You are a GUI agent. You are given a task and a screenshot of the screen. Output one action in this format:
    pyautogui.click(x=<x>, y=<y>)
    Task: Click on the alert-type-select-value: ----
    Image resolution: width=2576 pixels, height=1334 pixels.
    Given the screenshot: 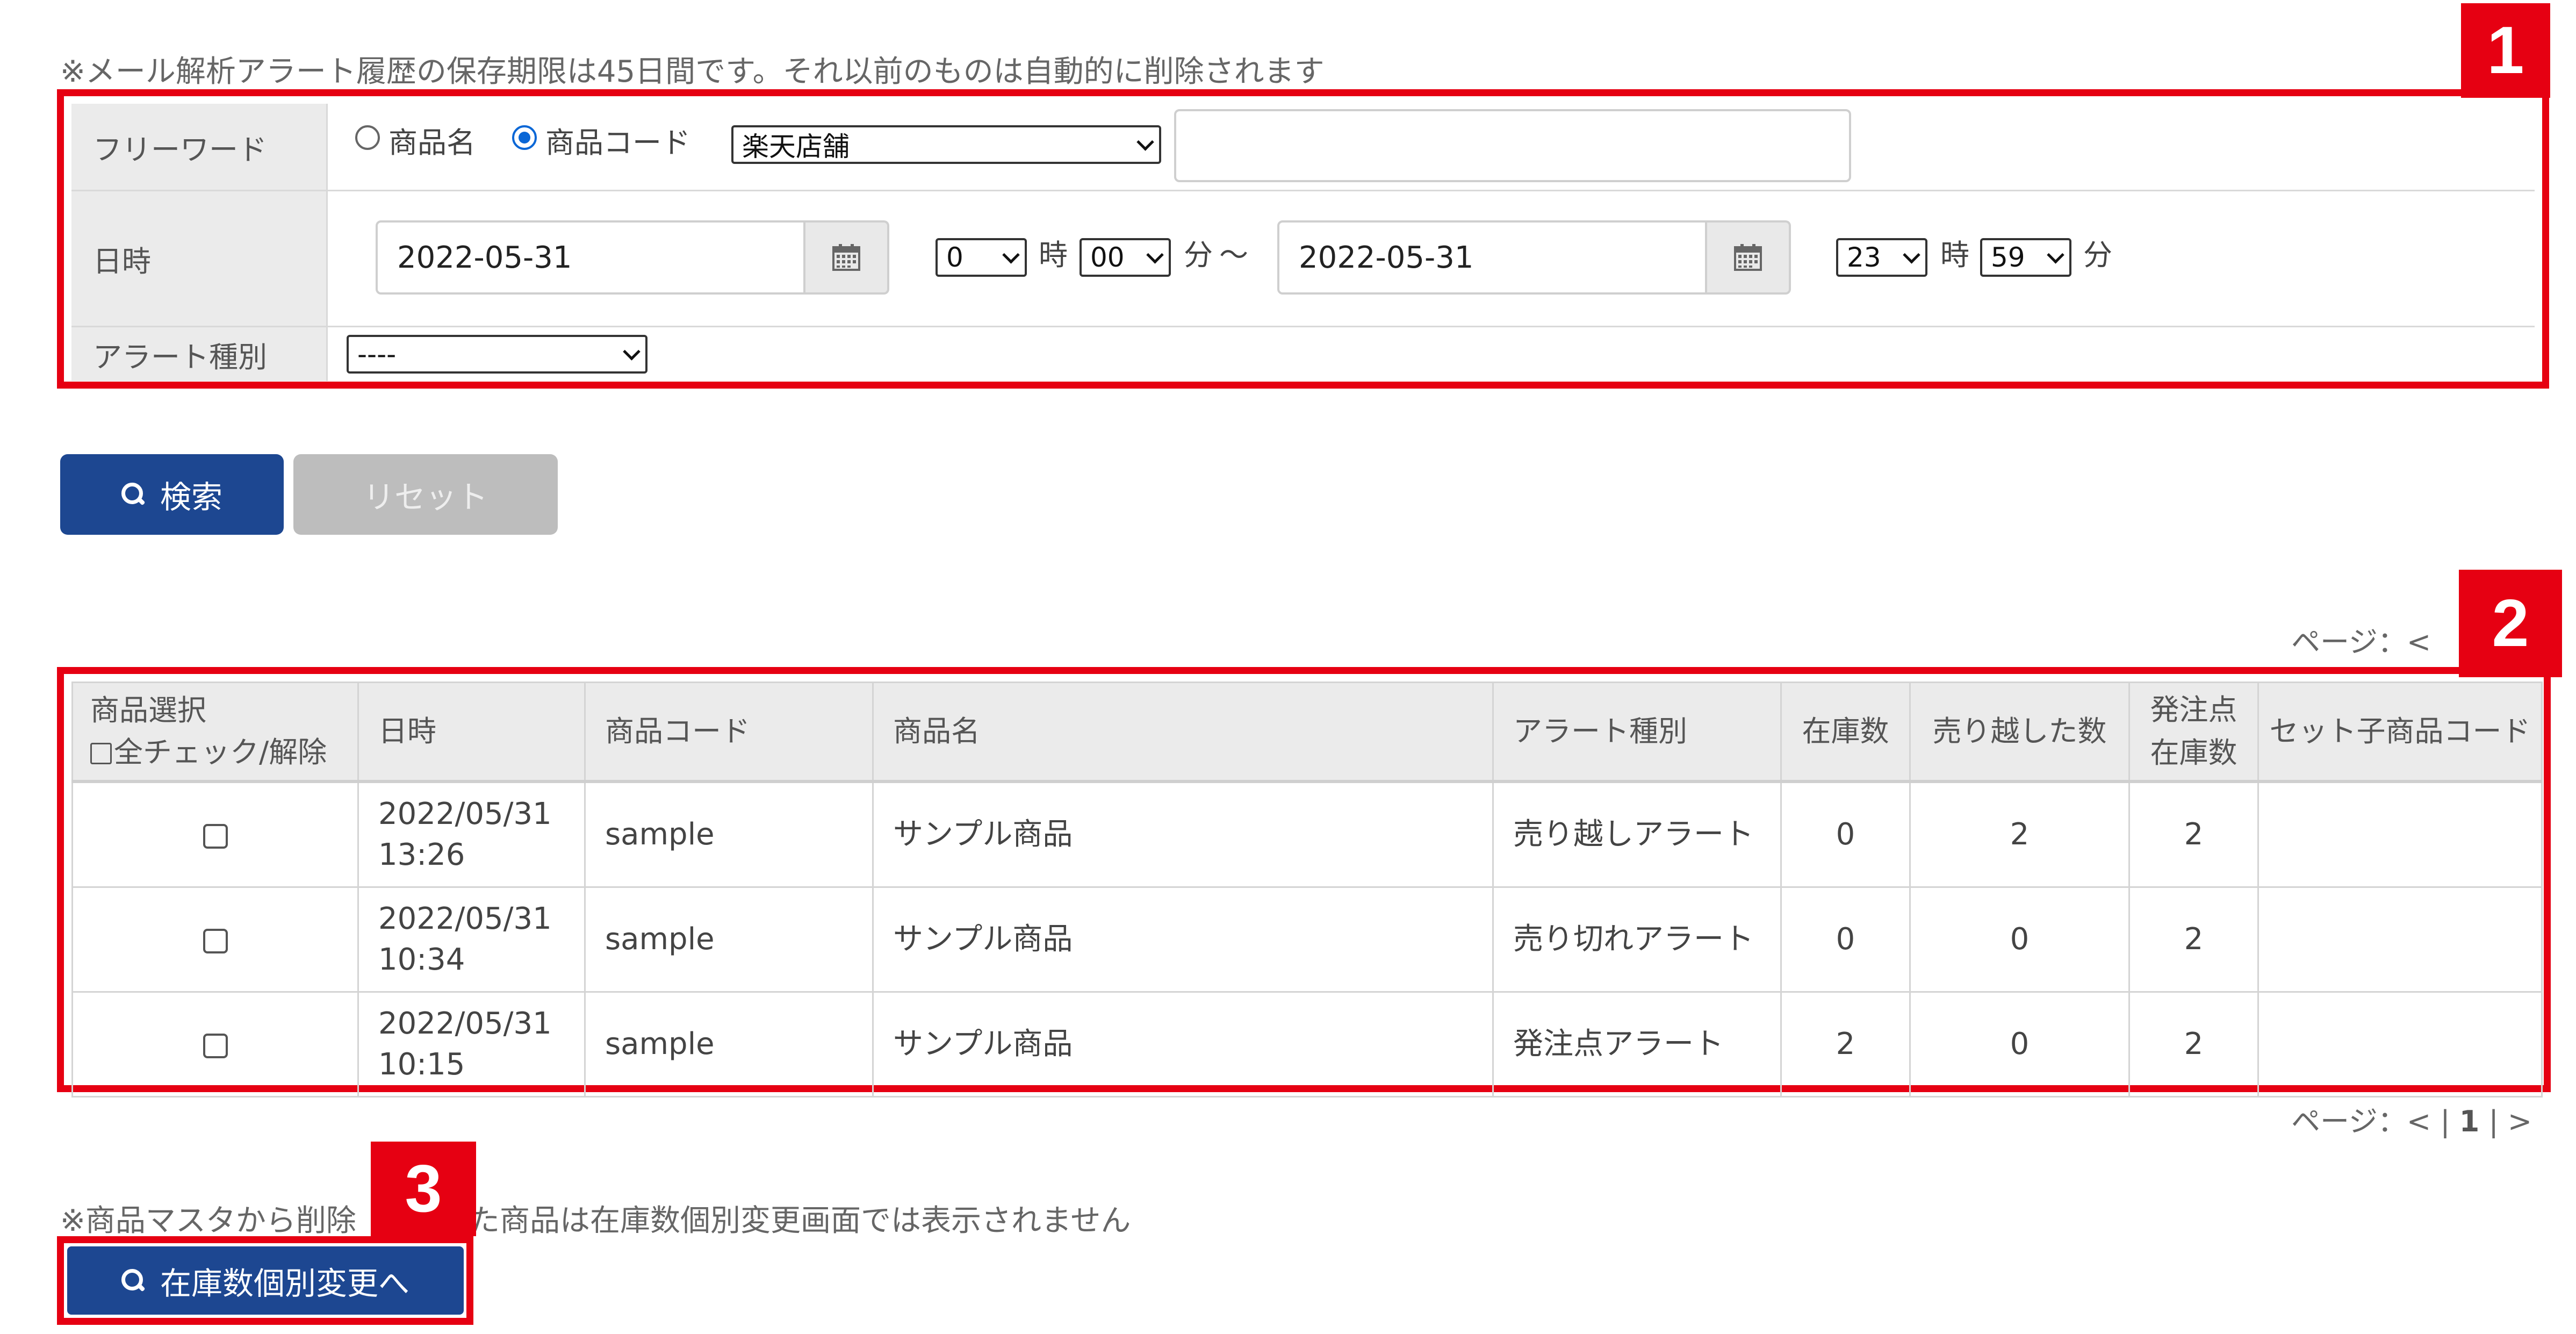 What is the action you would take?
    pyautogui.click(x=377, y=355)
    